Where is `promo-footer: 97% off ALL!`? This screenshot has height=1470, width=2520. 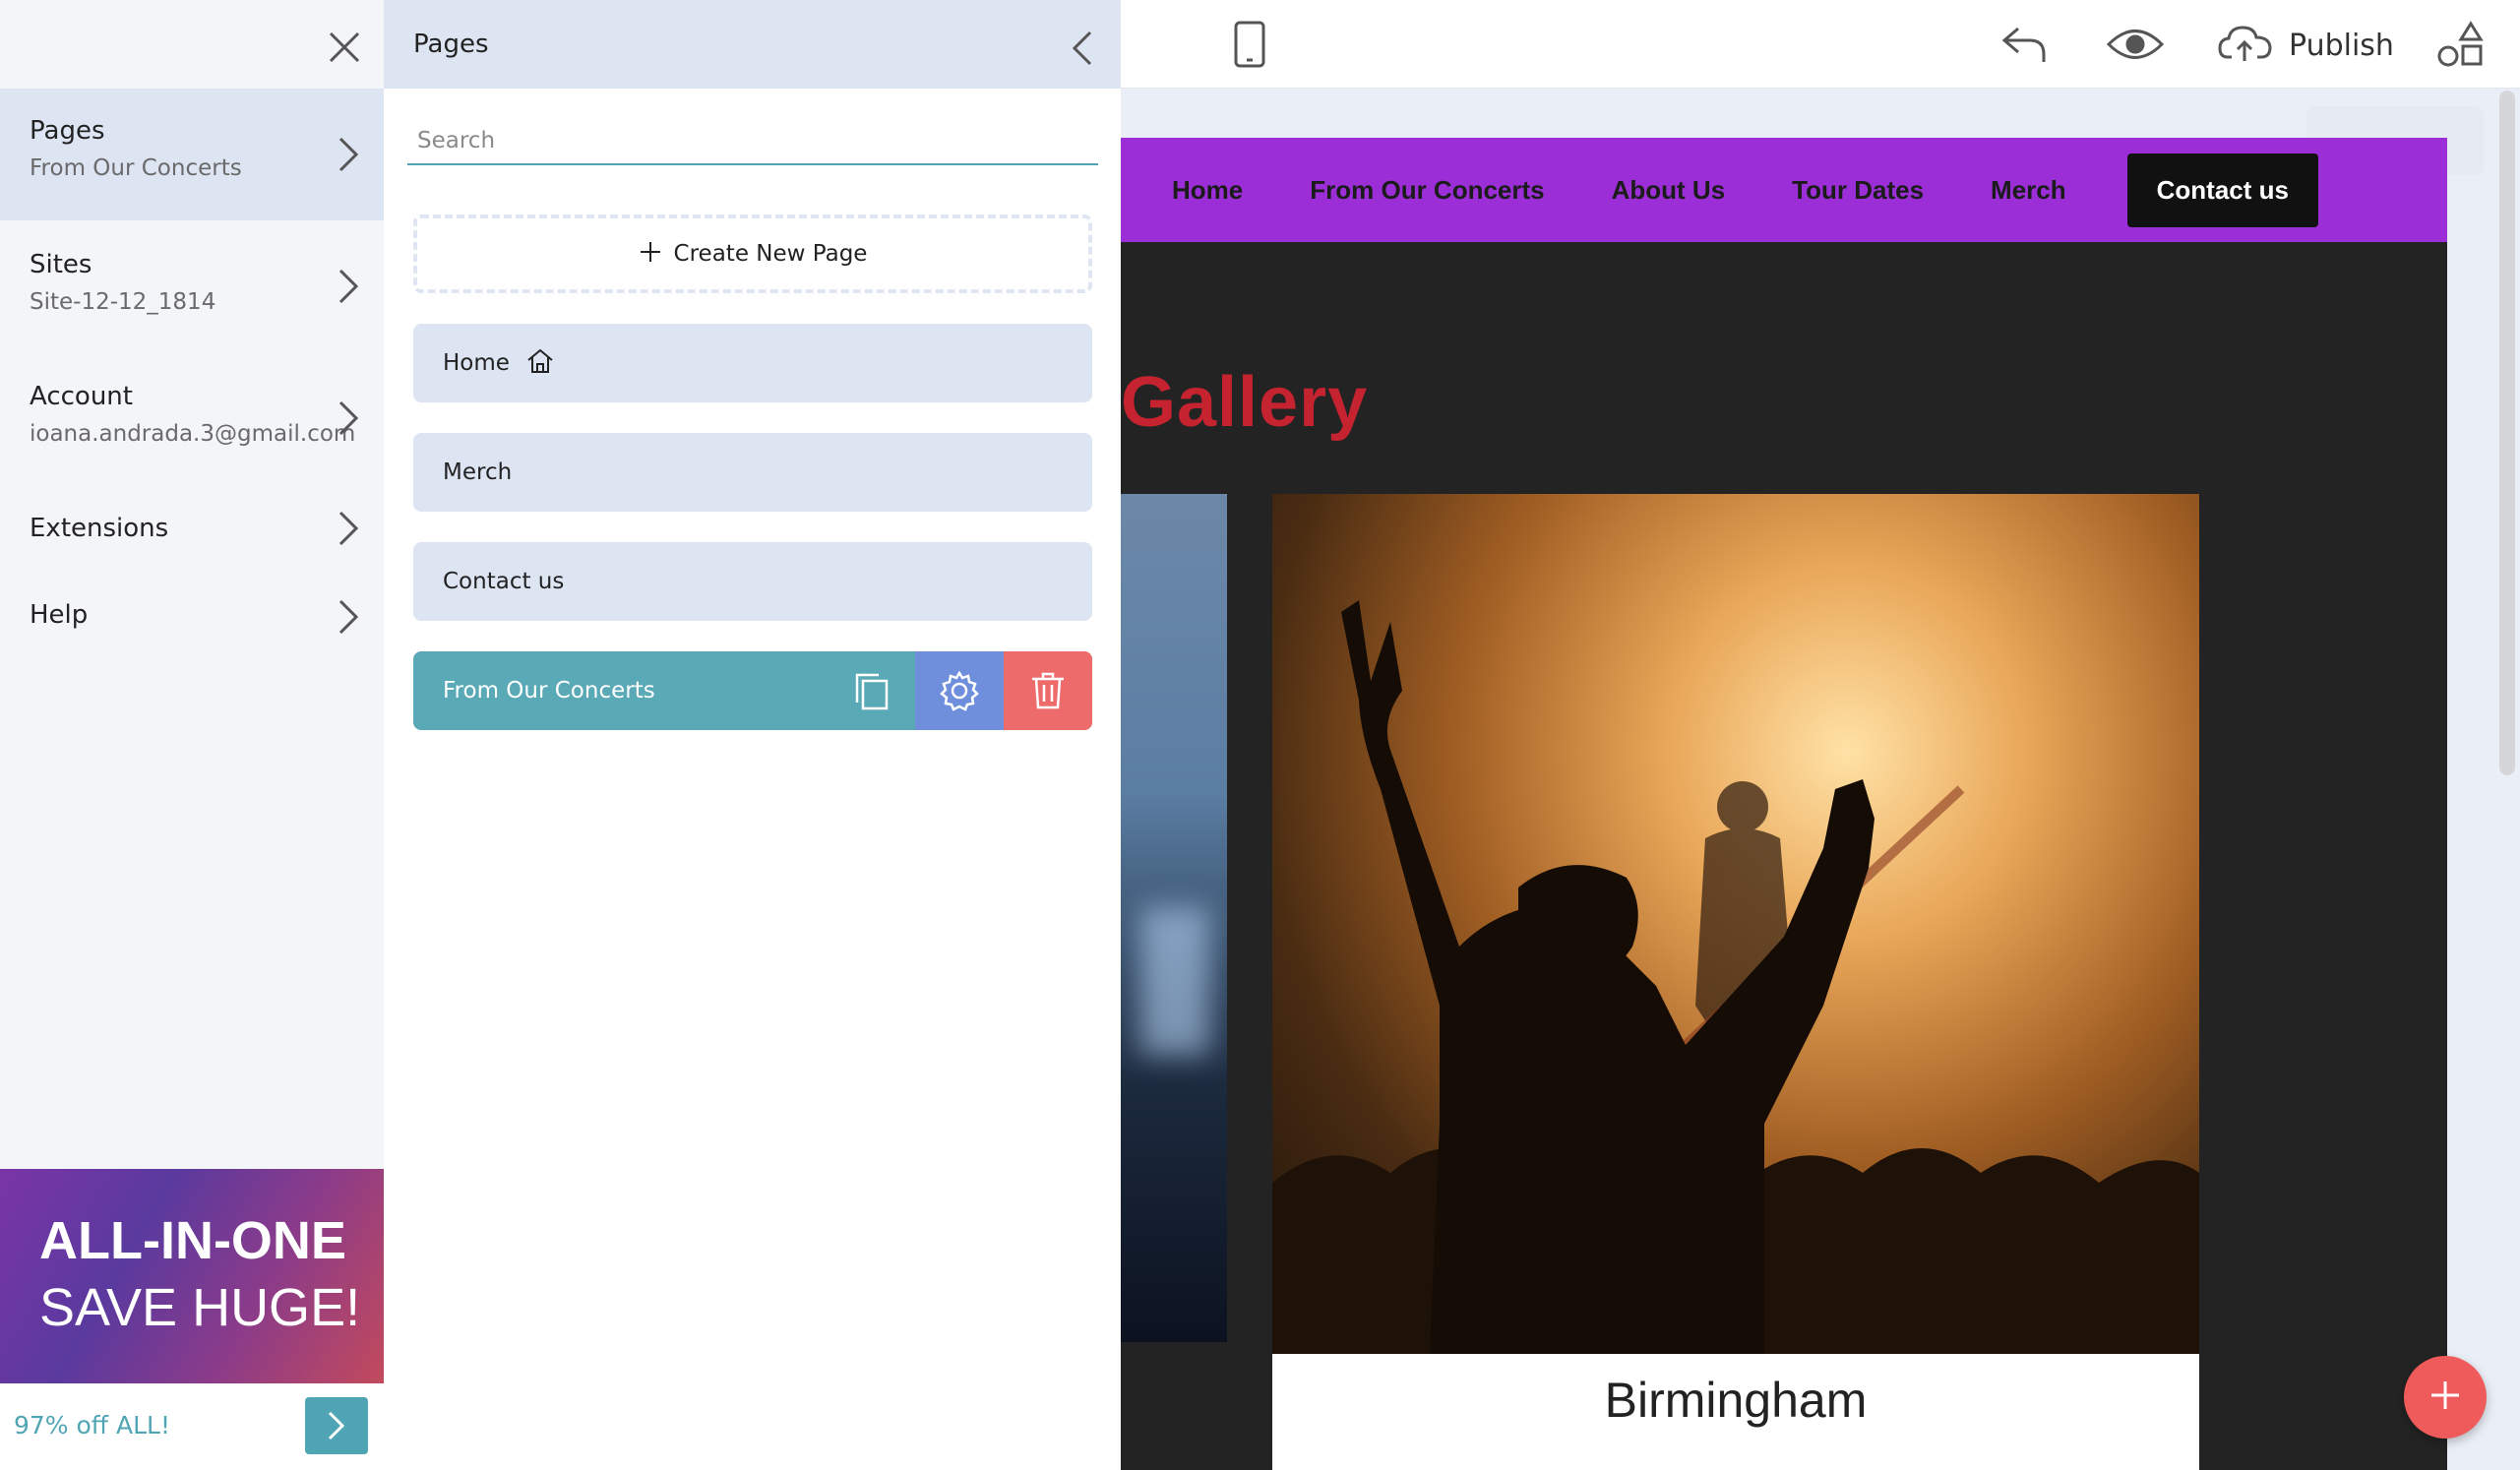
promo-footer: 97% off ALL! is located at coordinates (192, 1426).